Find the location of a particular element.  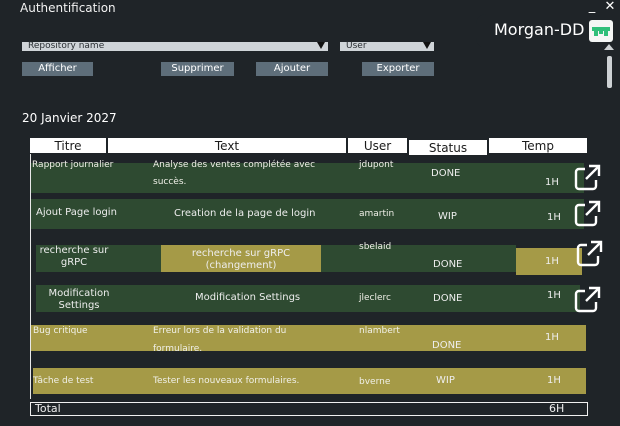

cell-text-line1: recherche sur gRPC is located at coordinates (241, 253).